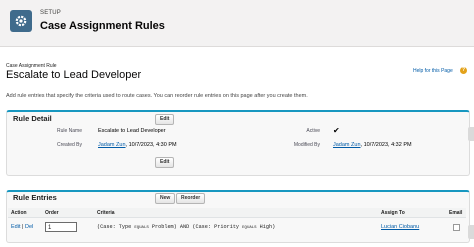 The image size is (474, 247). Describe the element at coordinates (165, 162) in the screenshot. I see `edit-button-bottom: Edit` at that location.